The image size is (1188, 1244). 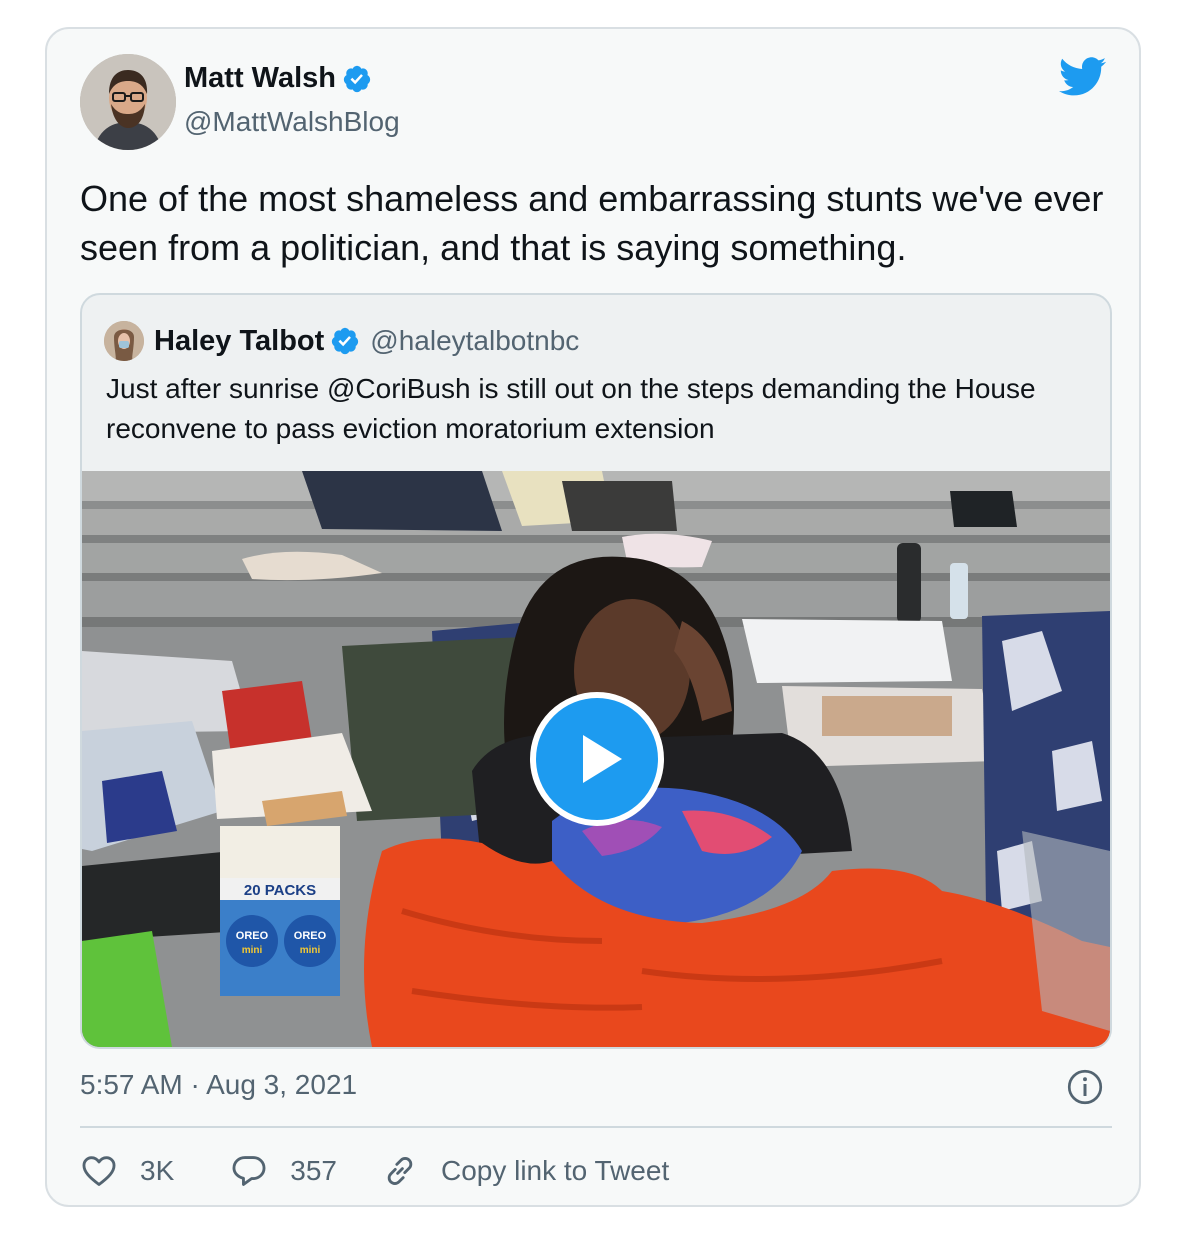 What do you see at coordinates (596, 1127) in the screenshot?
I see `divider` at bounding box center [596, 1127].